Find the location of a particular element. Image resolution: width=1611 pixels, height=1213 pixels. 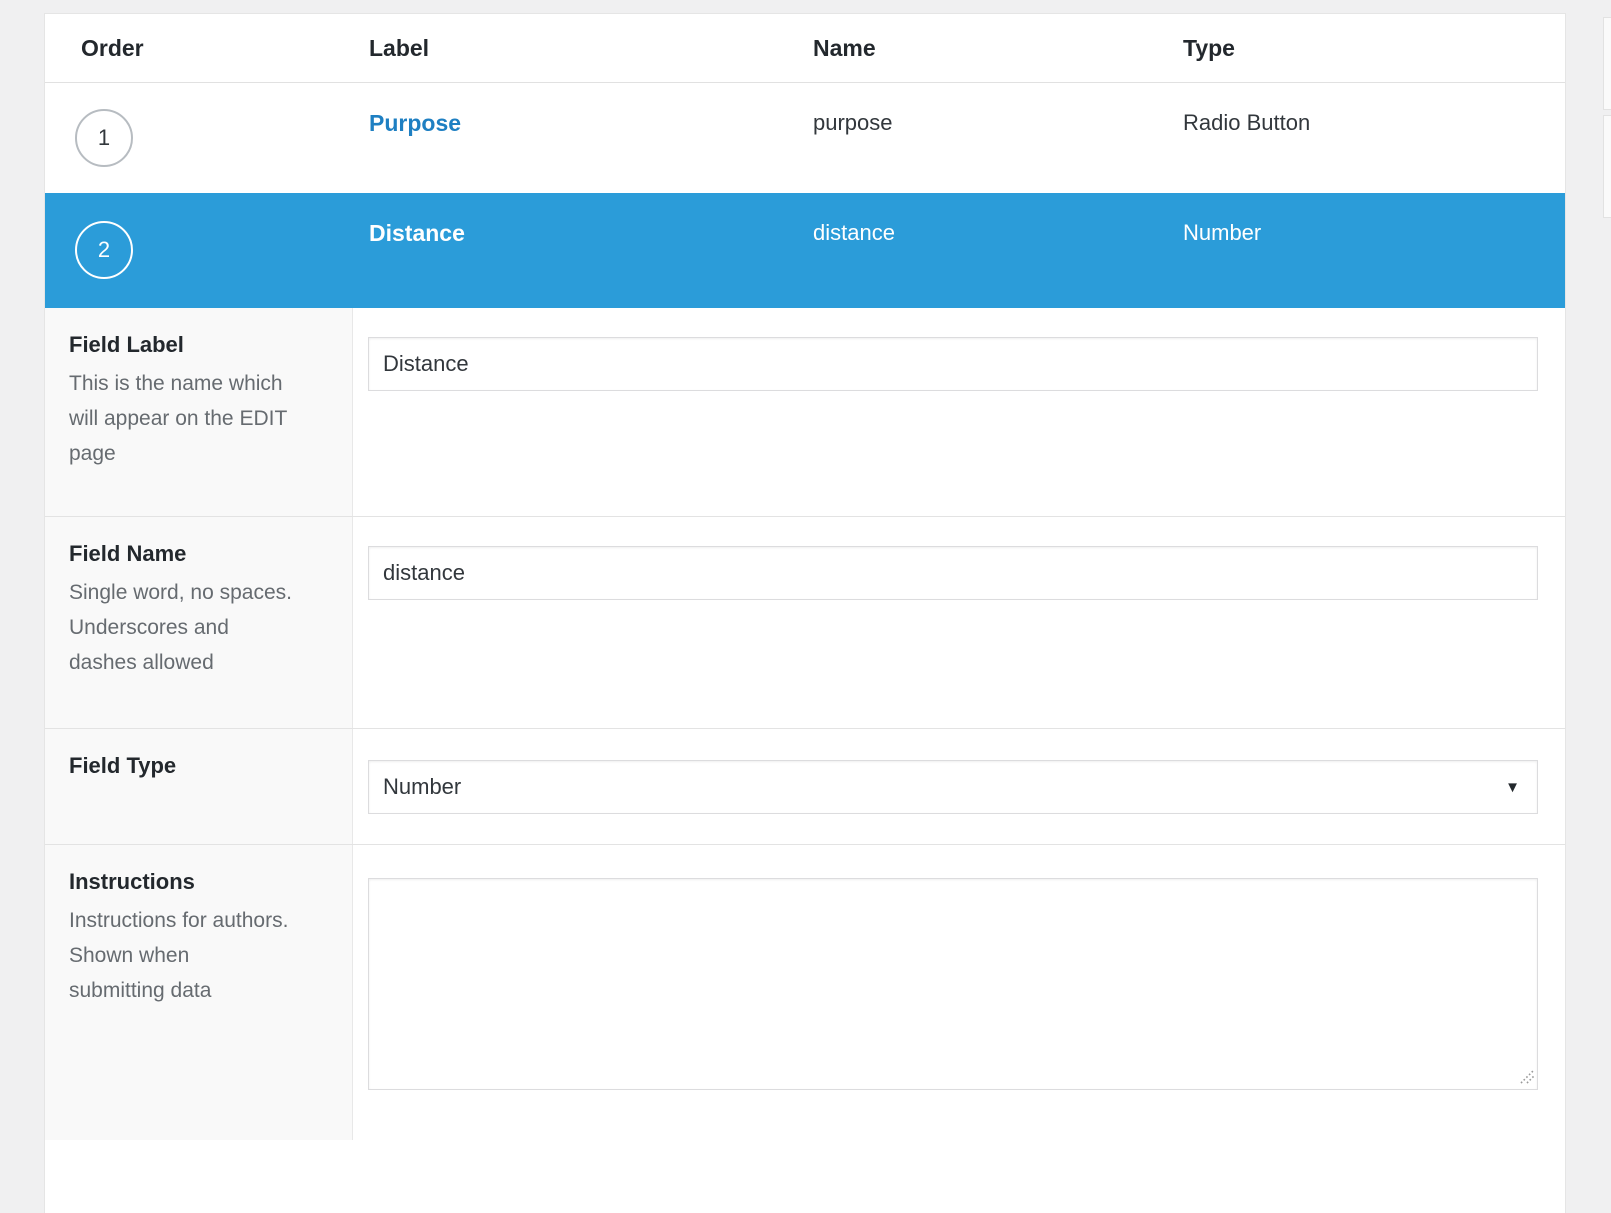

chevron-down-icon: ▼ is located at coordinates (1512, 787).